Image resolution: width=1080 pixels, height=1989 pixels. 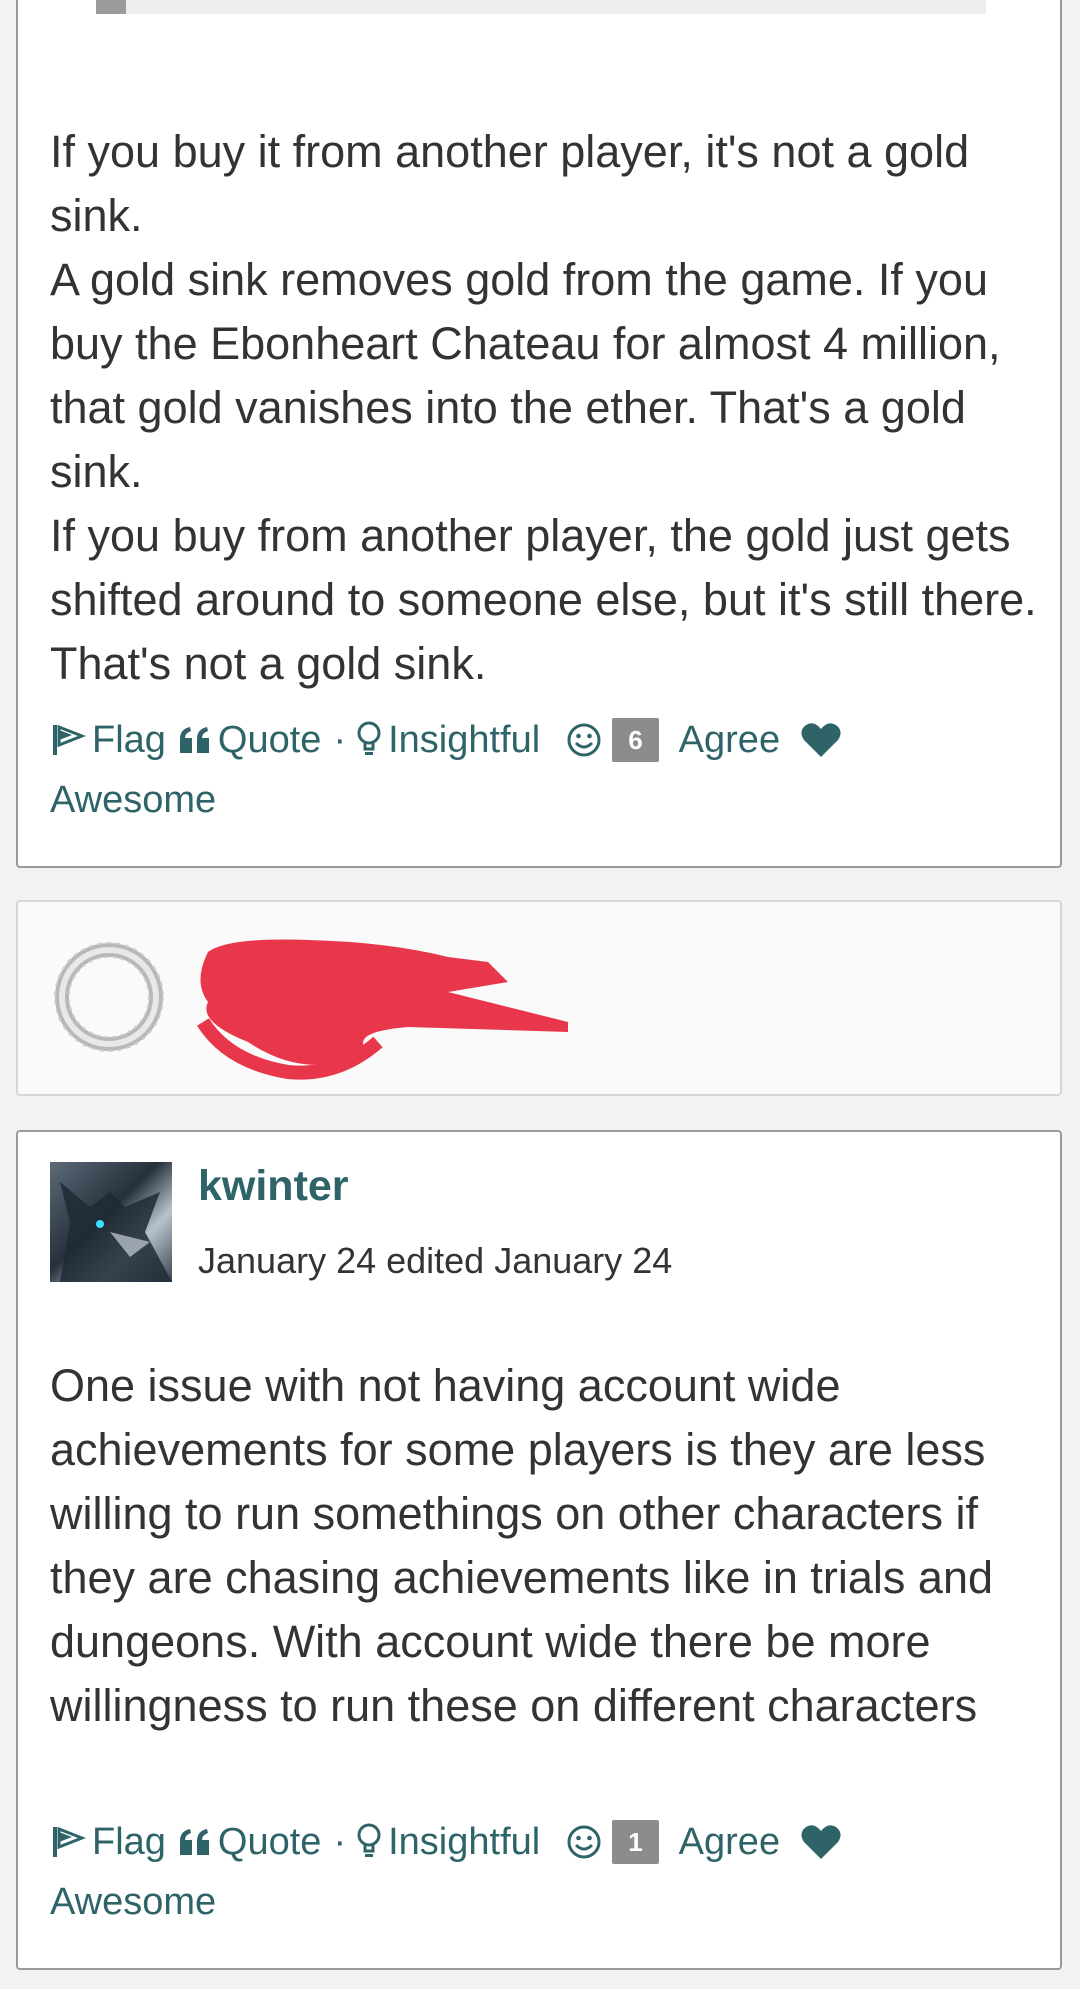 What do you see at coordinates (273, 1186) in the screenshot?
I see `author-name: kwinter` at bounding box center [273, 1186].